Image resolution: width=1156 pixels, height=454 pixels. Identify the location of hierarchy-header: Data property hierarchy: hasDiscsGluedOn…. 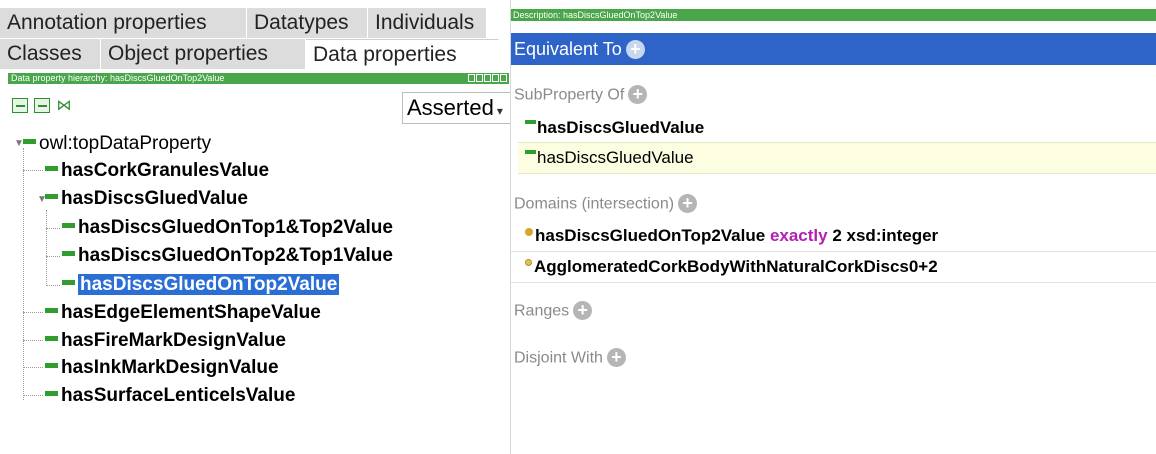
(258, 78).